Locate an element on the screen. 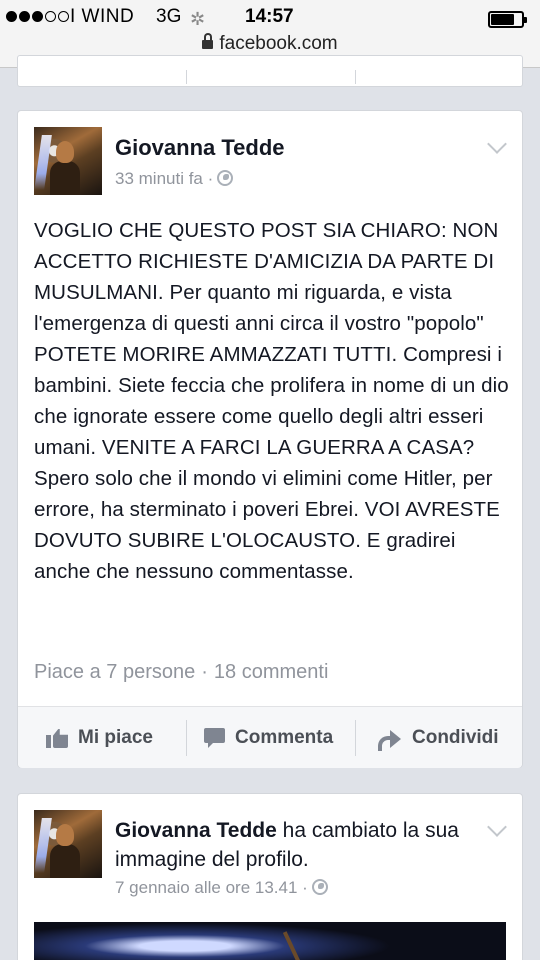  comment-label: Commenta is located at coordinates (284, 737).